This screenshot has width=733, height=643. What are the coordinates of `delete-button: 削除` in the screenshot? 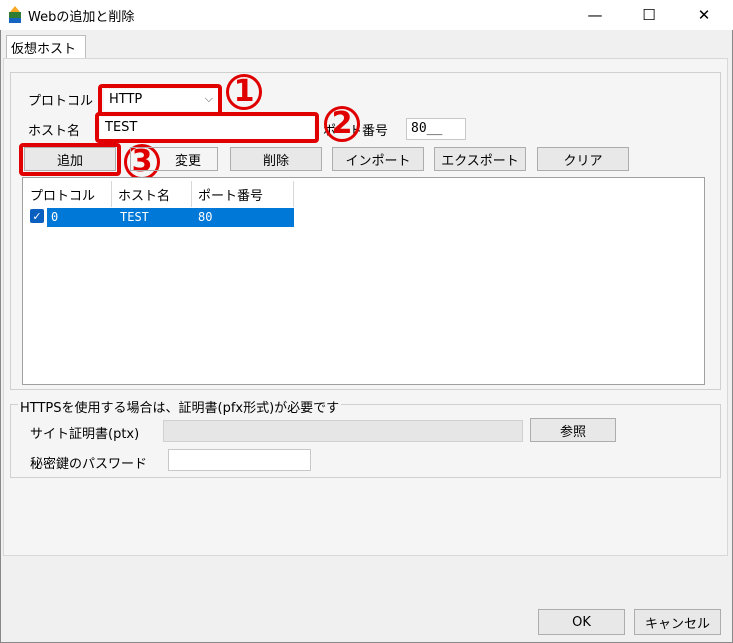 It's located at (276, 159).